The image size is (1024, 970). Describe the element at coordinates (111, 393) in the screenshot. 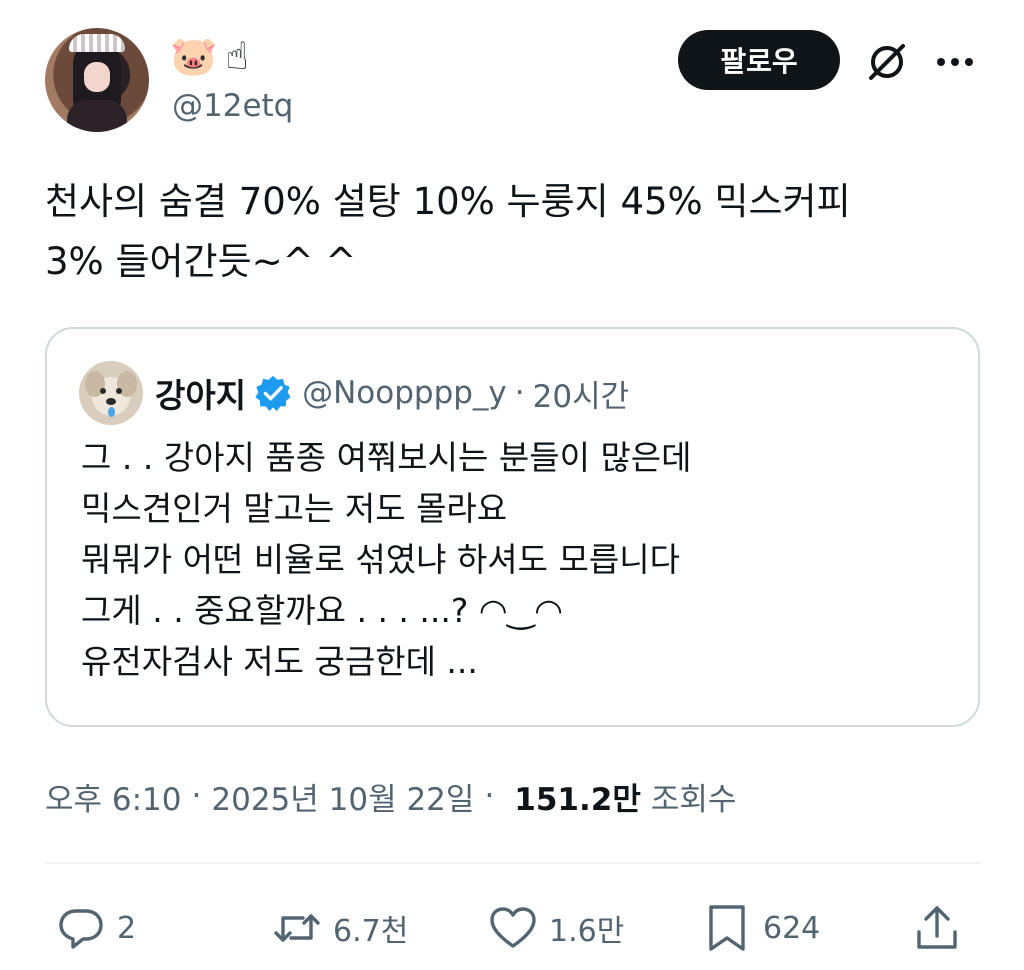

I see `quoted-author-avatar` at that location.